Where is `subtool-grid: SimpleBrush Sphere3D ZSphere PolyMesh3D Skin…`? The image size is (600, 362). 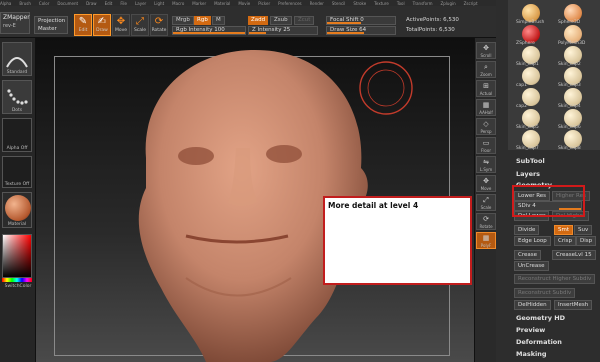 subtool-grid: SimpleBrush Sphere3D ZSphere PolyMesh3D Skin… is located at coordinates (554, 75).